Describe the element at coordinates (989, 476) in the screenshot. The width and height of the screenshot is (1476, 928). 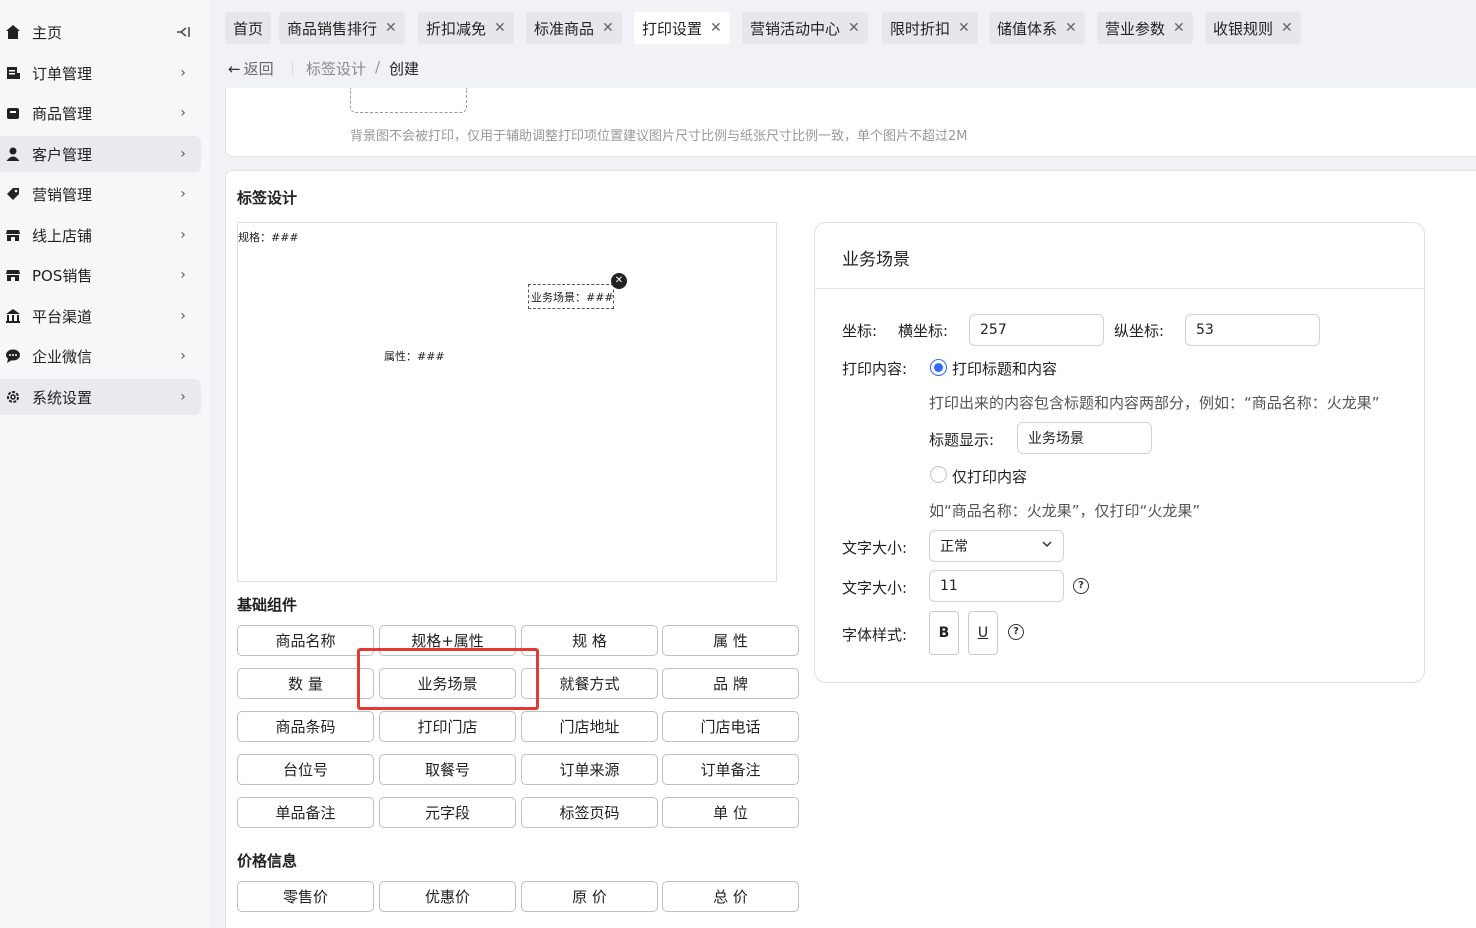
I see `option-content-only: 仅打印内容` at that location.